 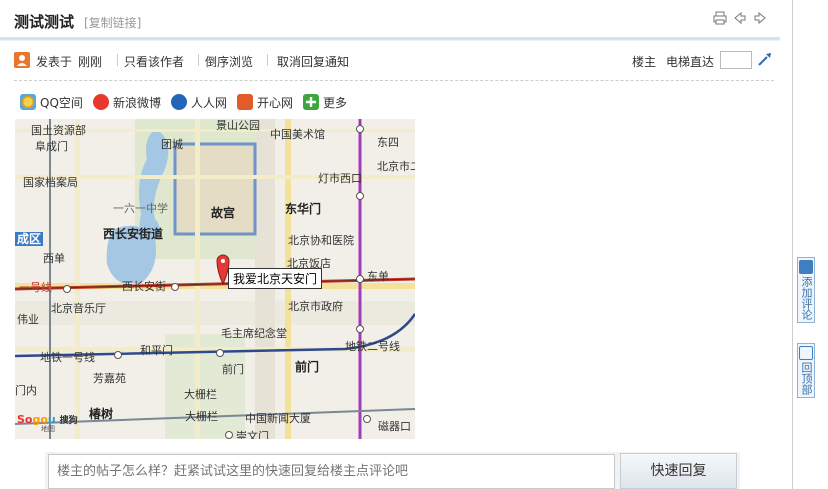 I want to click on thread-header: 测试测试 [复制链接], so click(x=394, y=23).